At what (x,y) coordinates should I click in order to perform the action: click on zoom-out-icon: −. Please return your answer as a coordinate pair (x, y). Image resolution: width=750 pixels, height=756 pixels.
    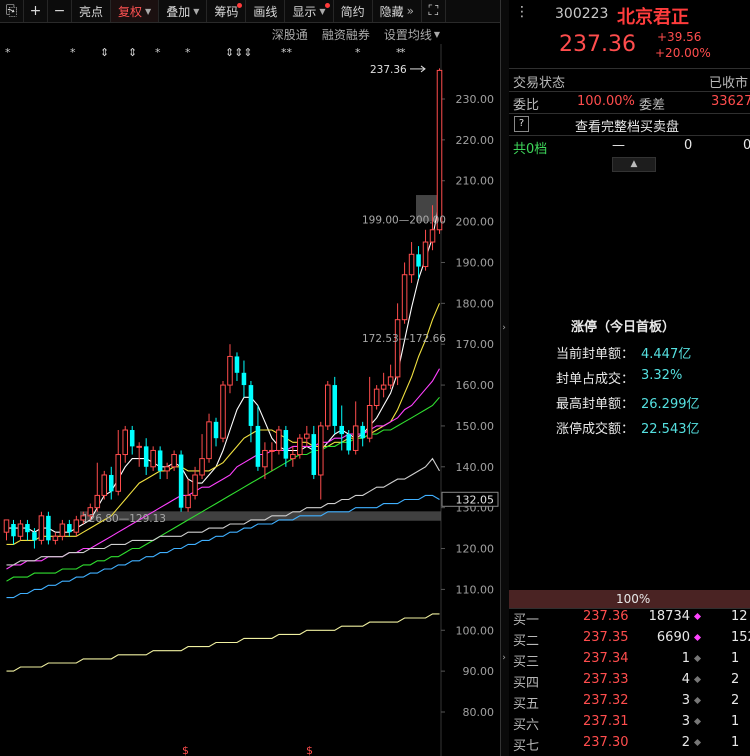
    Looking at the image, I should click on (60, 11).